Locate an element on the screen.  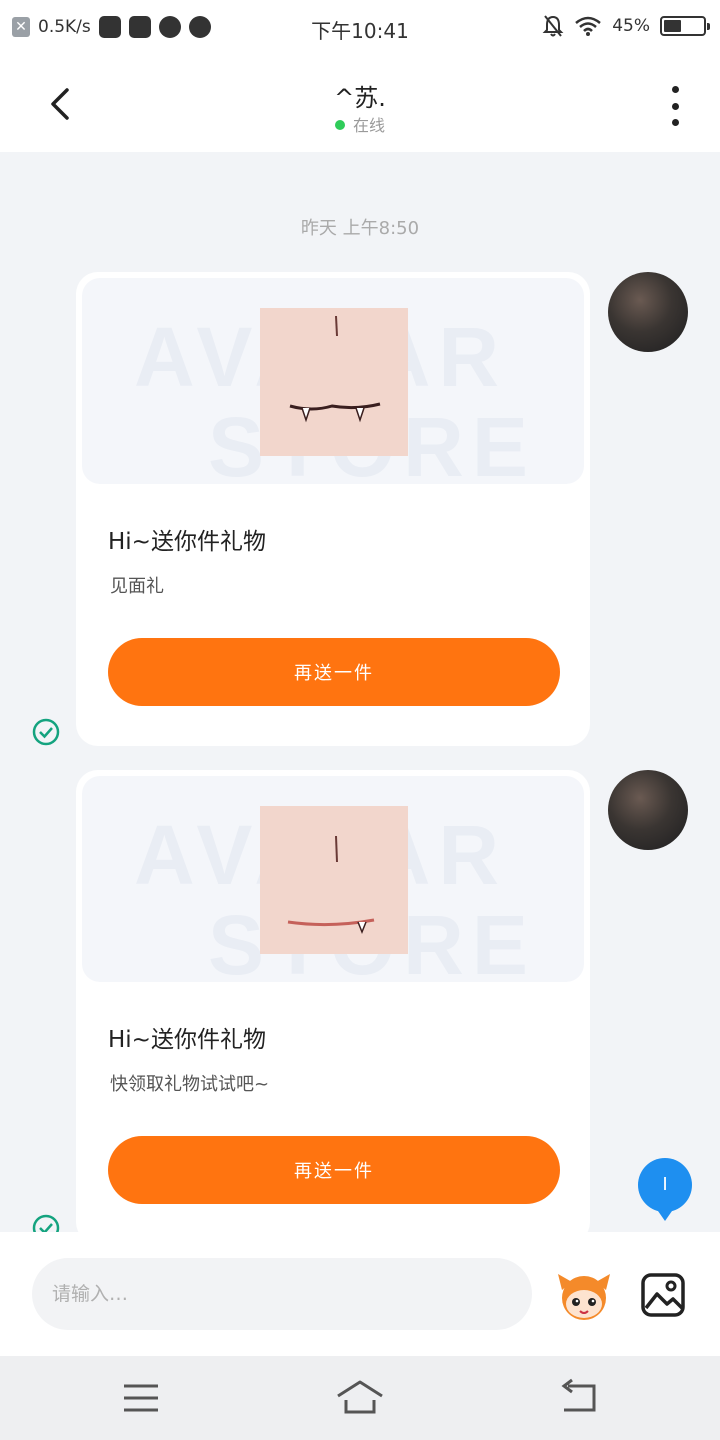
battery-fill is located at coordinates (673, 26).